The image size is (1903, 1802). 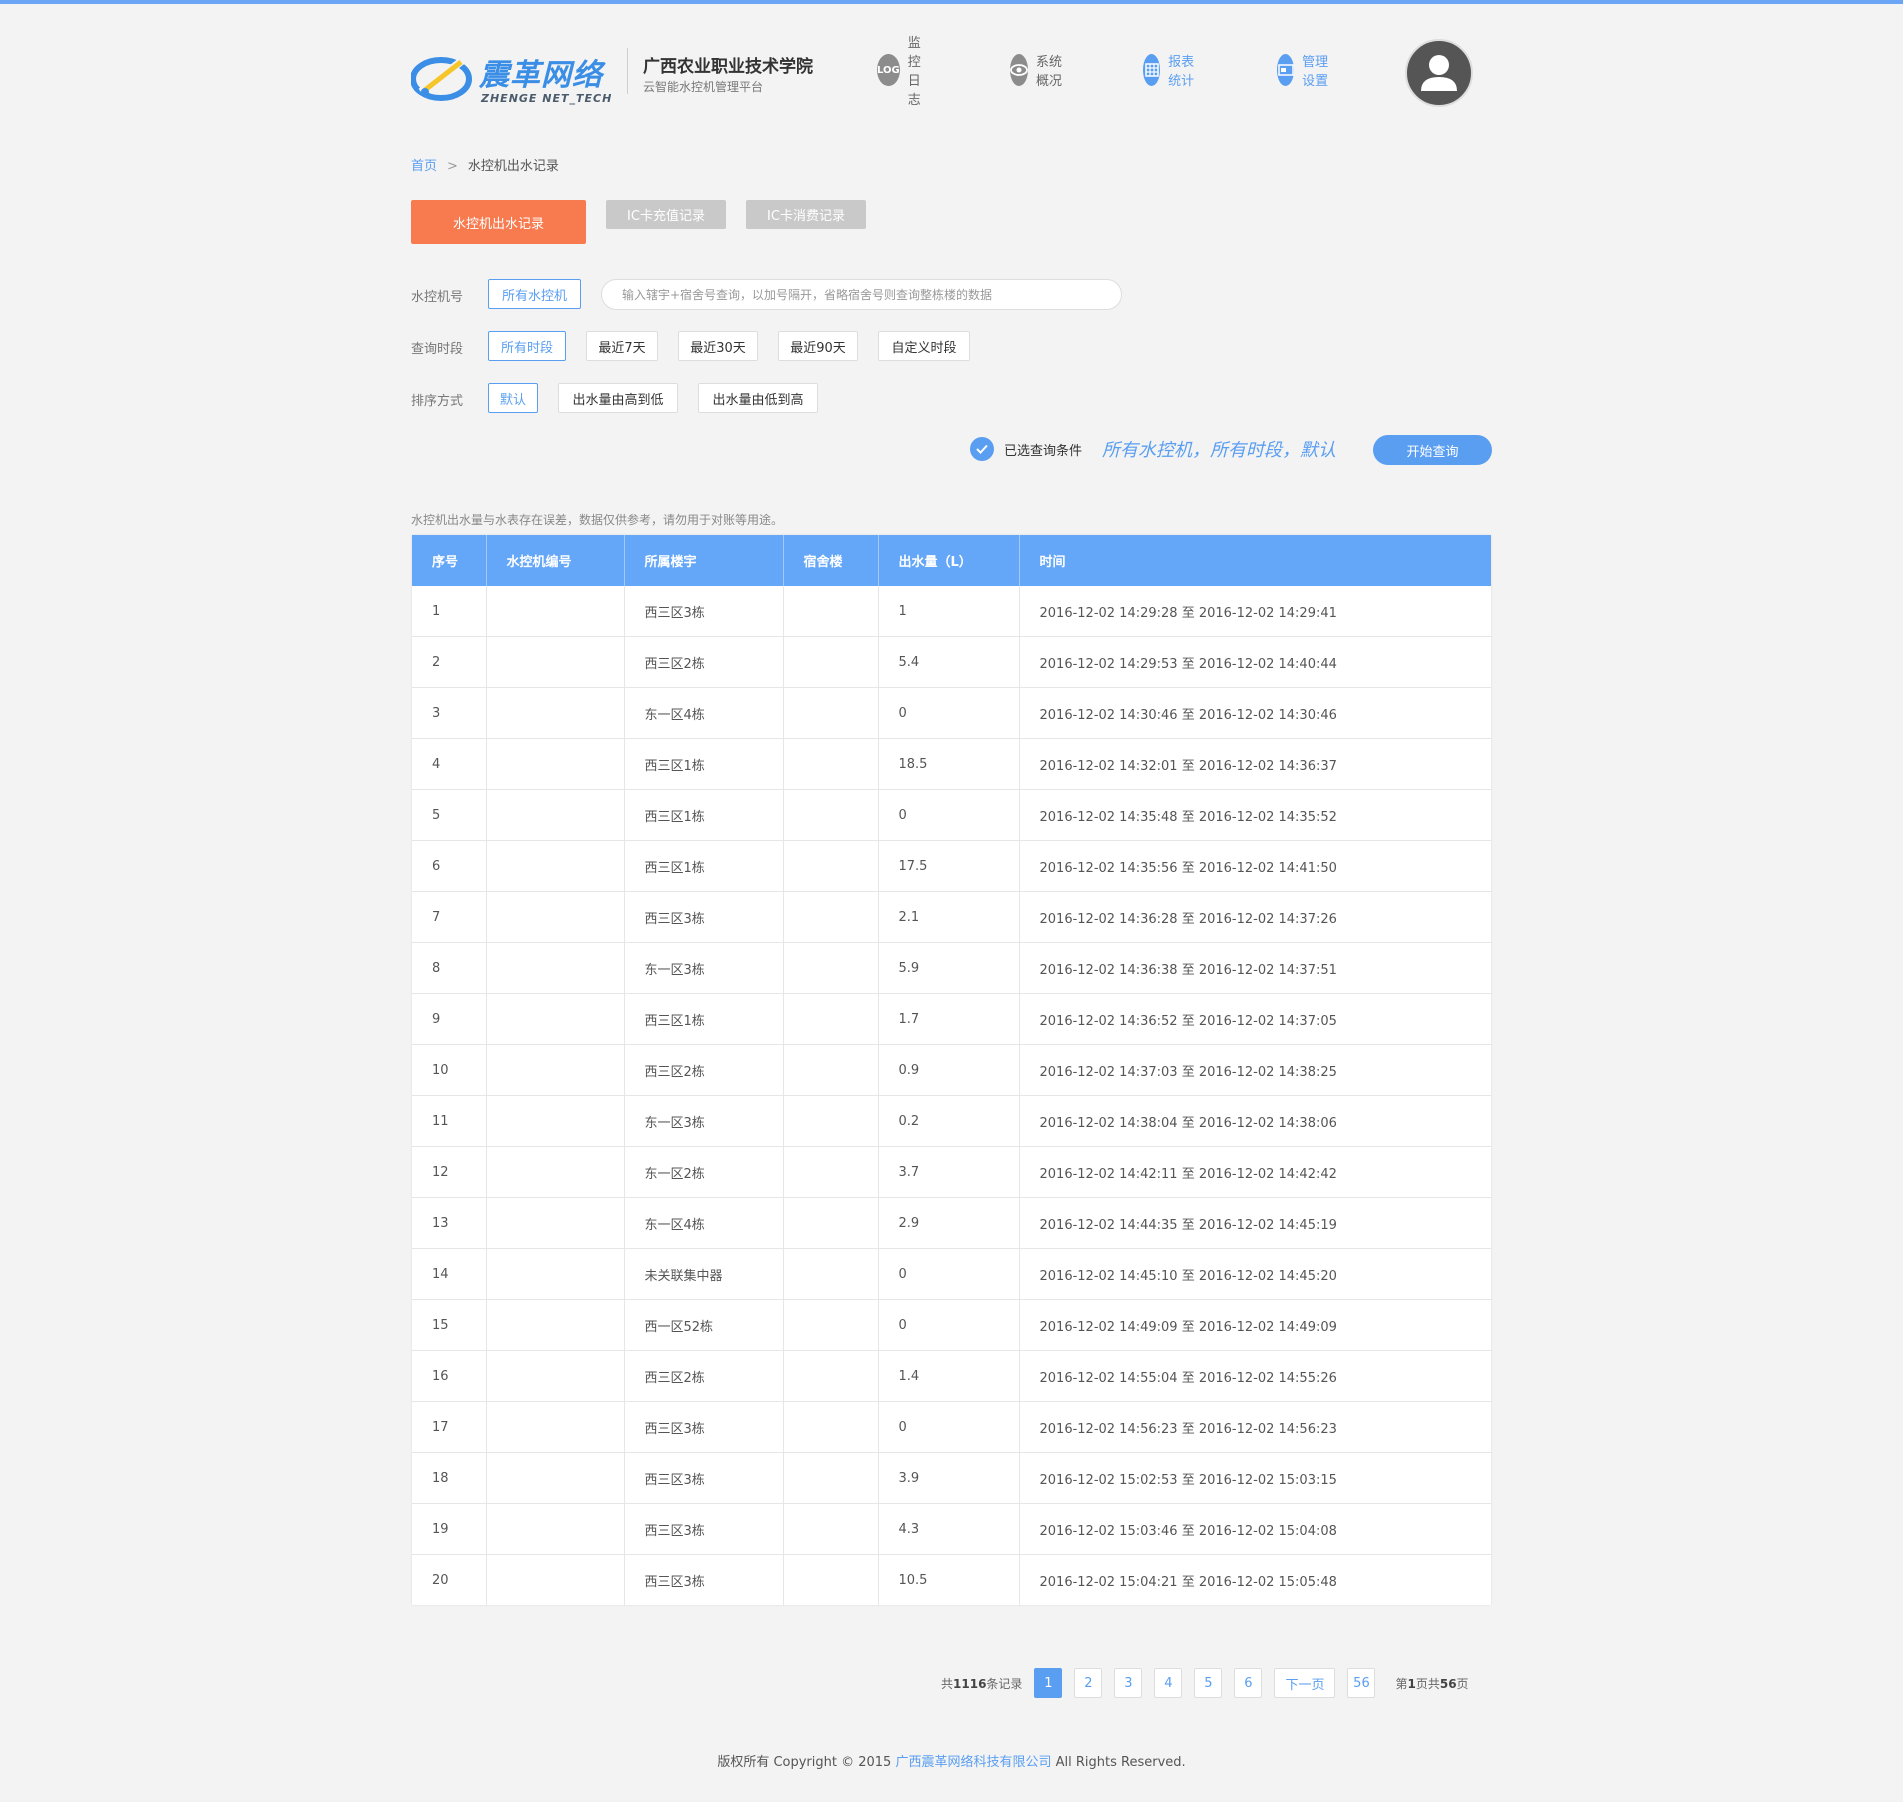 I want to click on breadcrumb-home: 首页, so click(x=424, y=166).